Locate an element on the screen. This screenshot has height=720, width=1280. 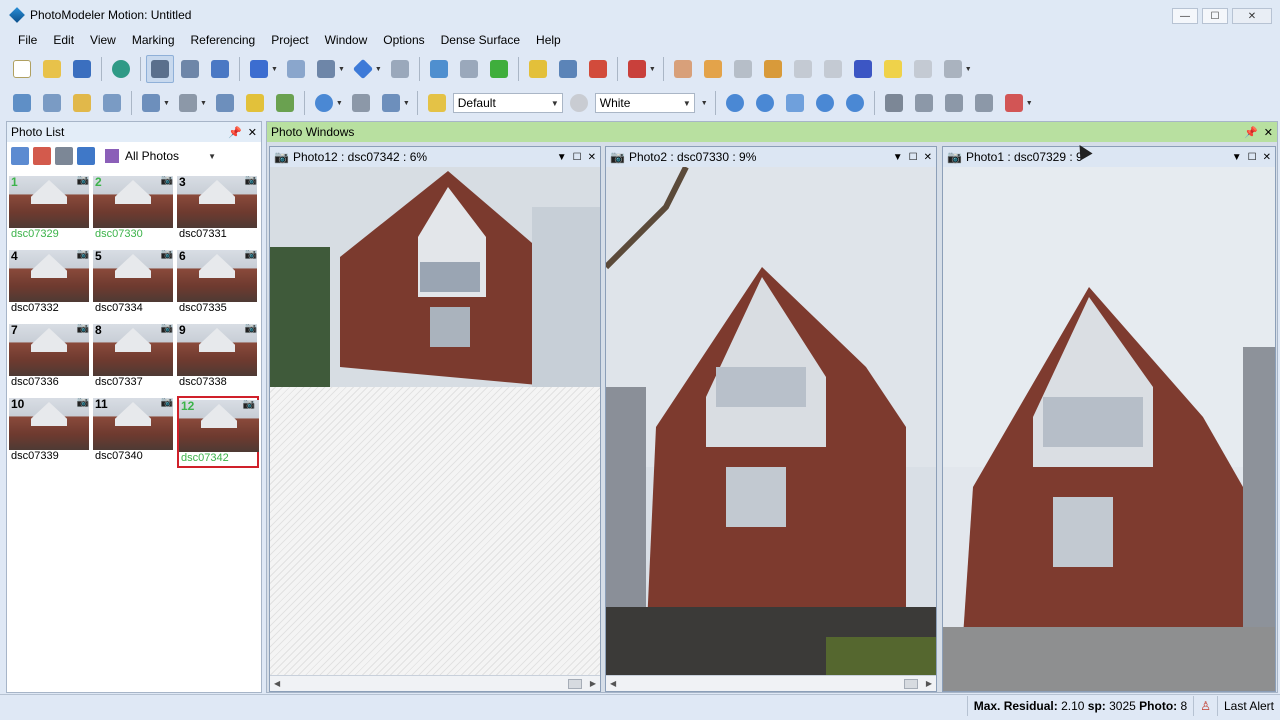
zoom-all-button is located at coordinates (855, 103).